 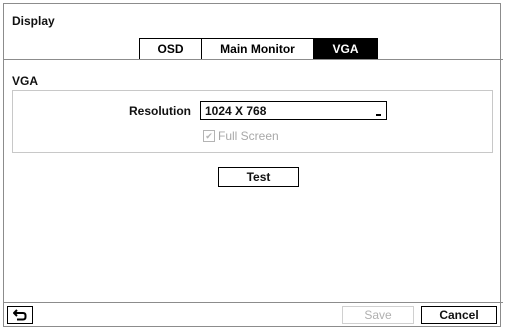 I want to click on save-button: Save, so click(x=378, y=315).